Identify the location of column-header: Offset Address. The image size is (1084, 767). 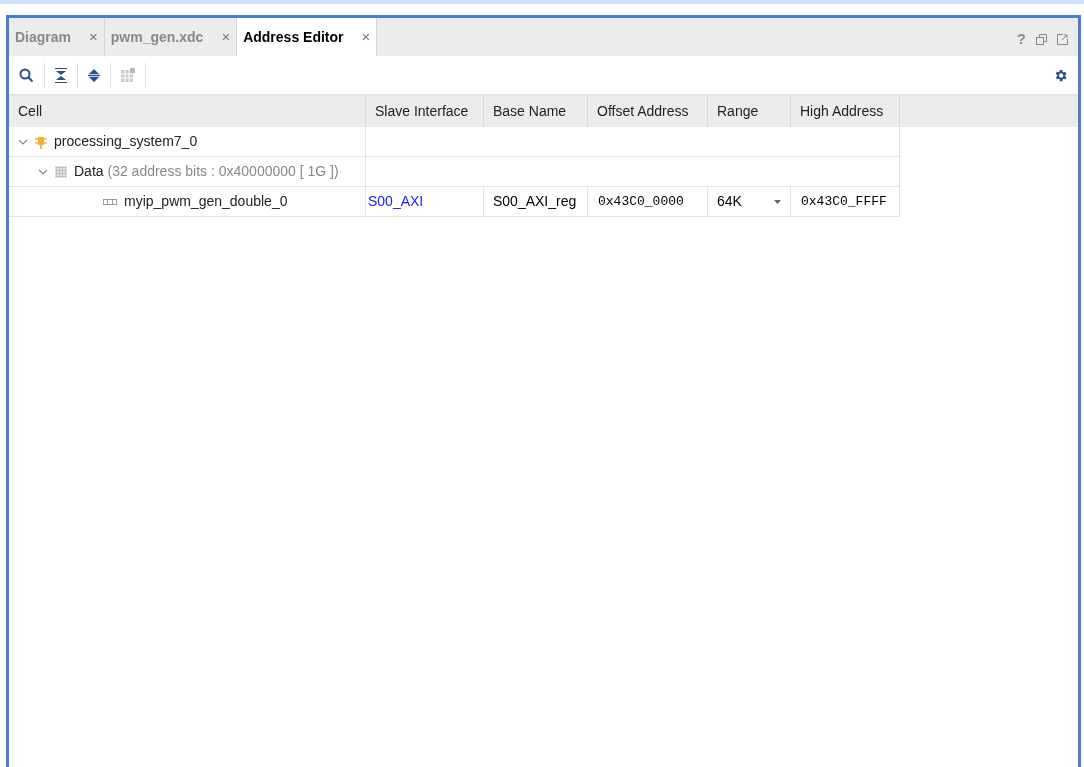
(648, 111).